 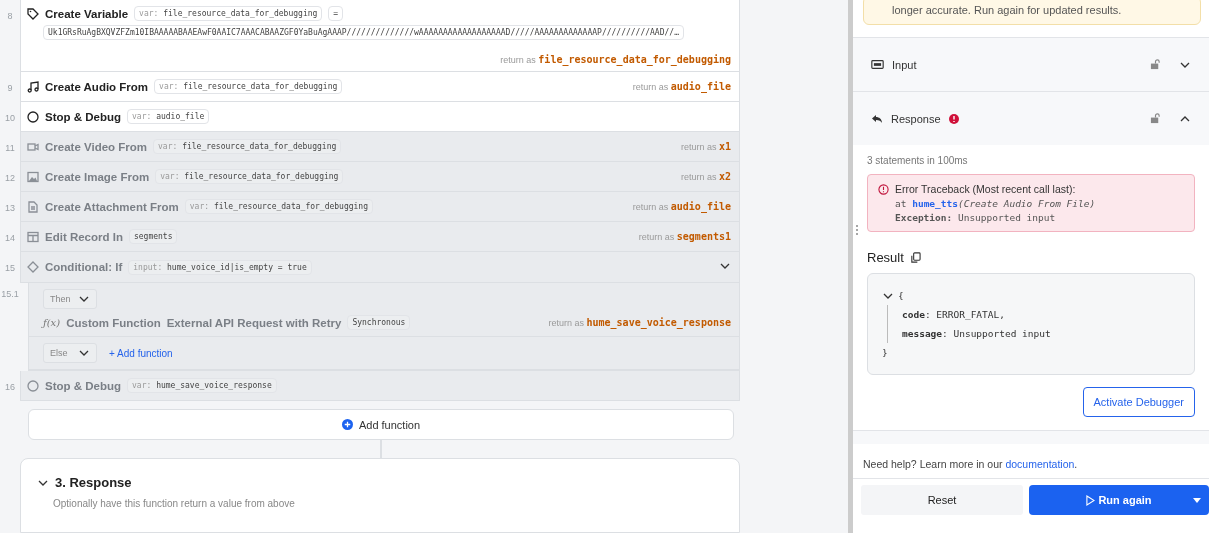 What do you see at coordinates (254, 322) in the screenshot?
I see `function-name: External API Request with Retry` at bounding box center [254, 322].